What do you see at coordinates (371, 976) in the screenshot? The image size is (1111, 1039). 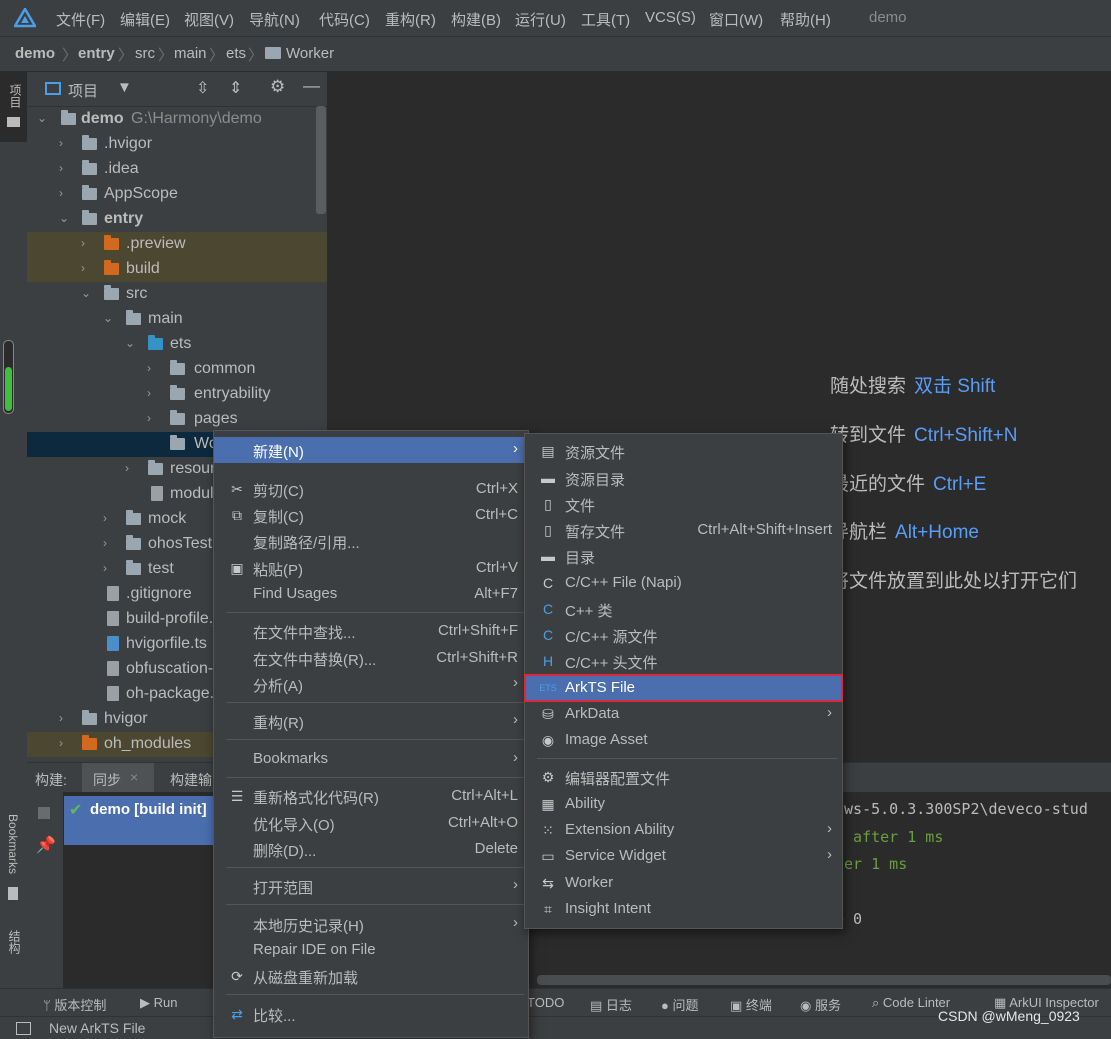 I see `menu-item-reload-from-disk: ⟳ 从磁盘重新加载` at bounding box center [371, 976].